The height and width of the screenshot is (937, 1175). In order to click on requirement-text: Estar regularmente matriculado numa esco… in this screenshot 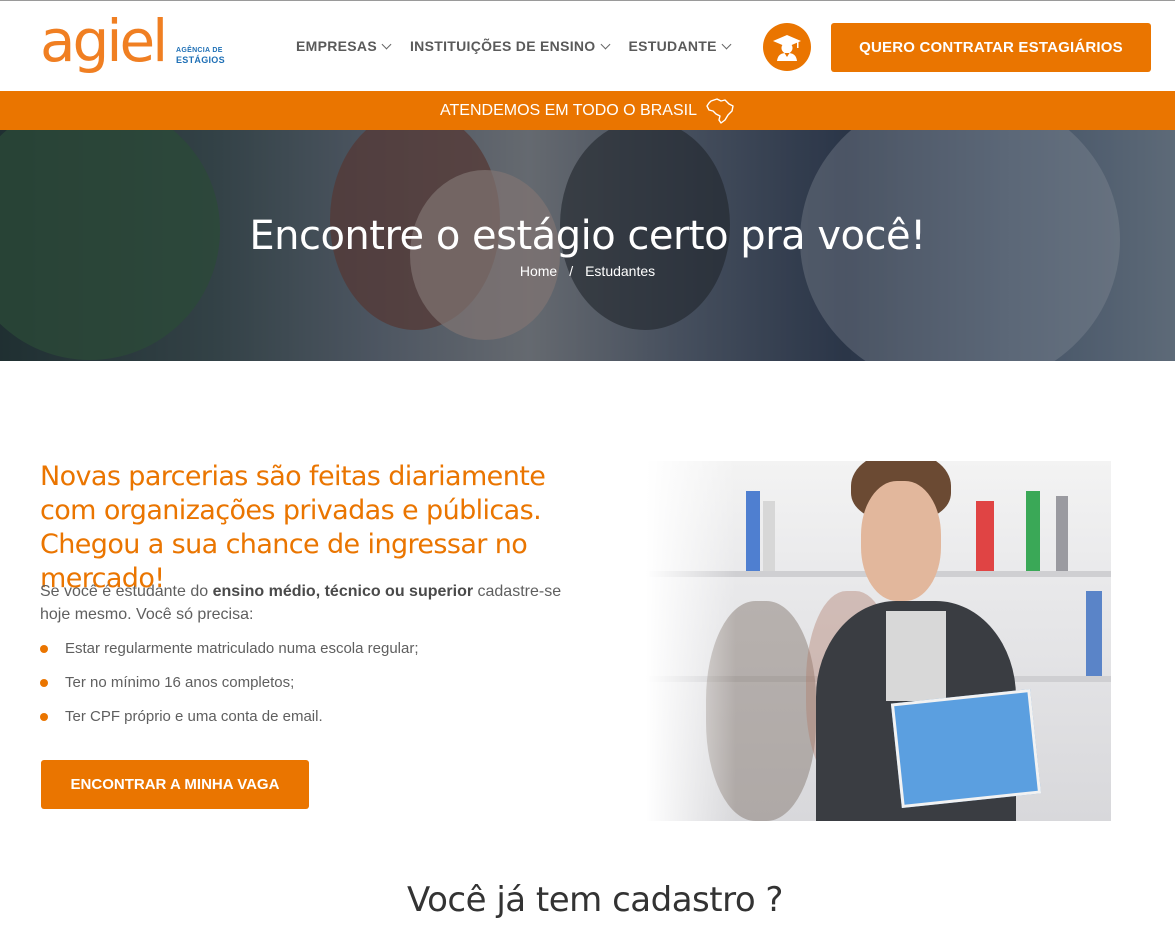, I will do `click(242, 648)`.